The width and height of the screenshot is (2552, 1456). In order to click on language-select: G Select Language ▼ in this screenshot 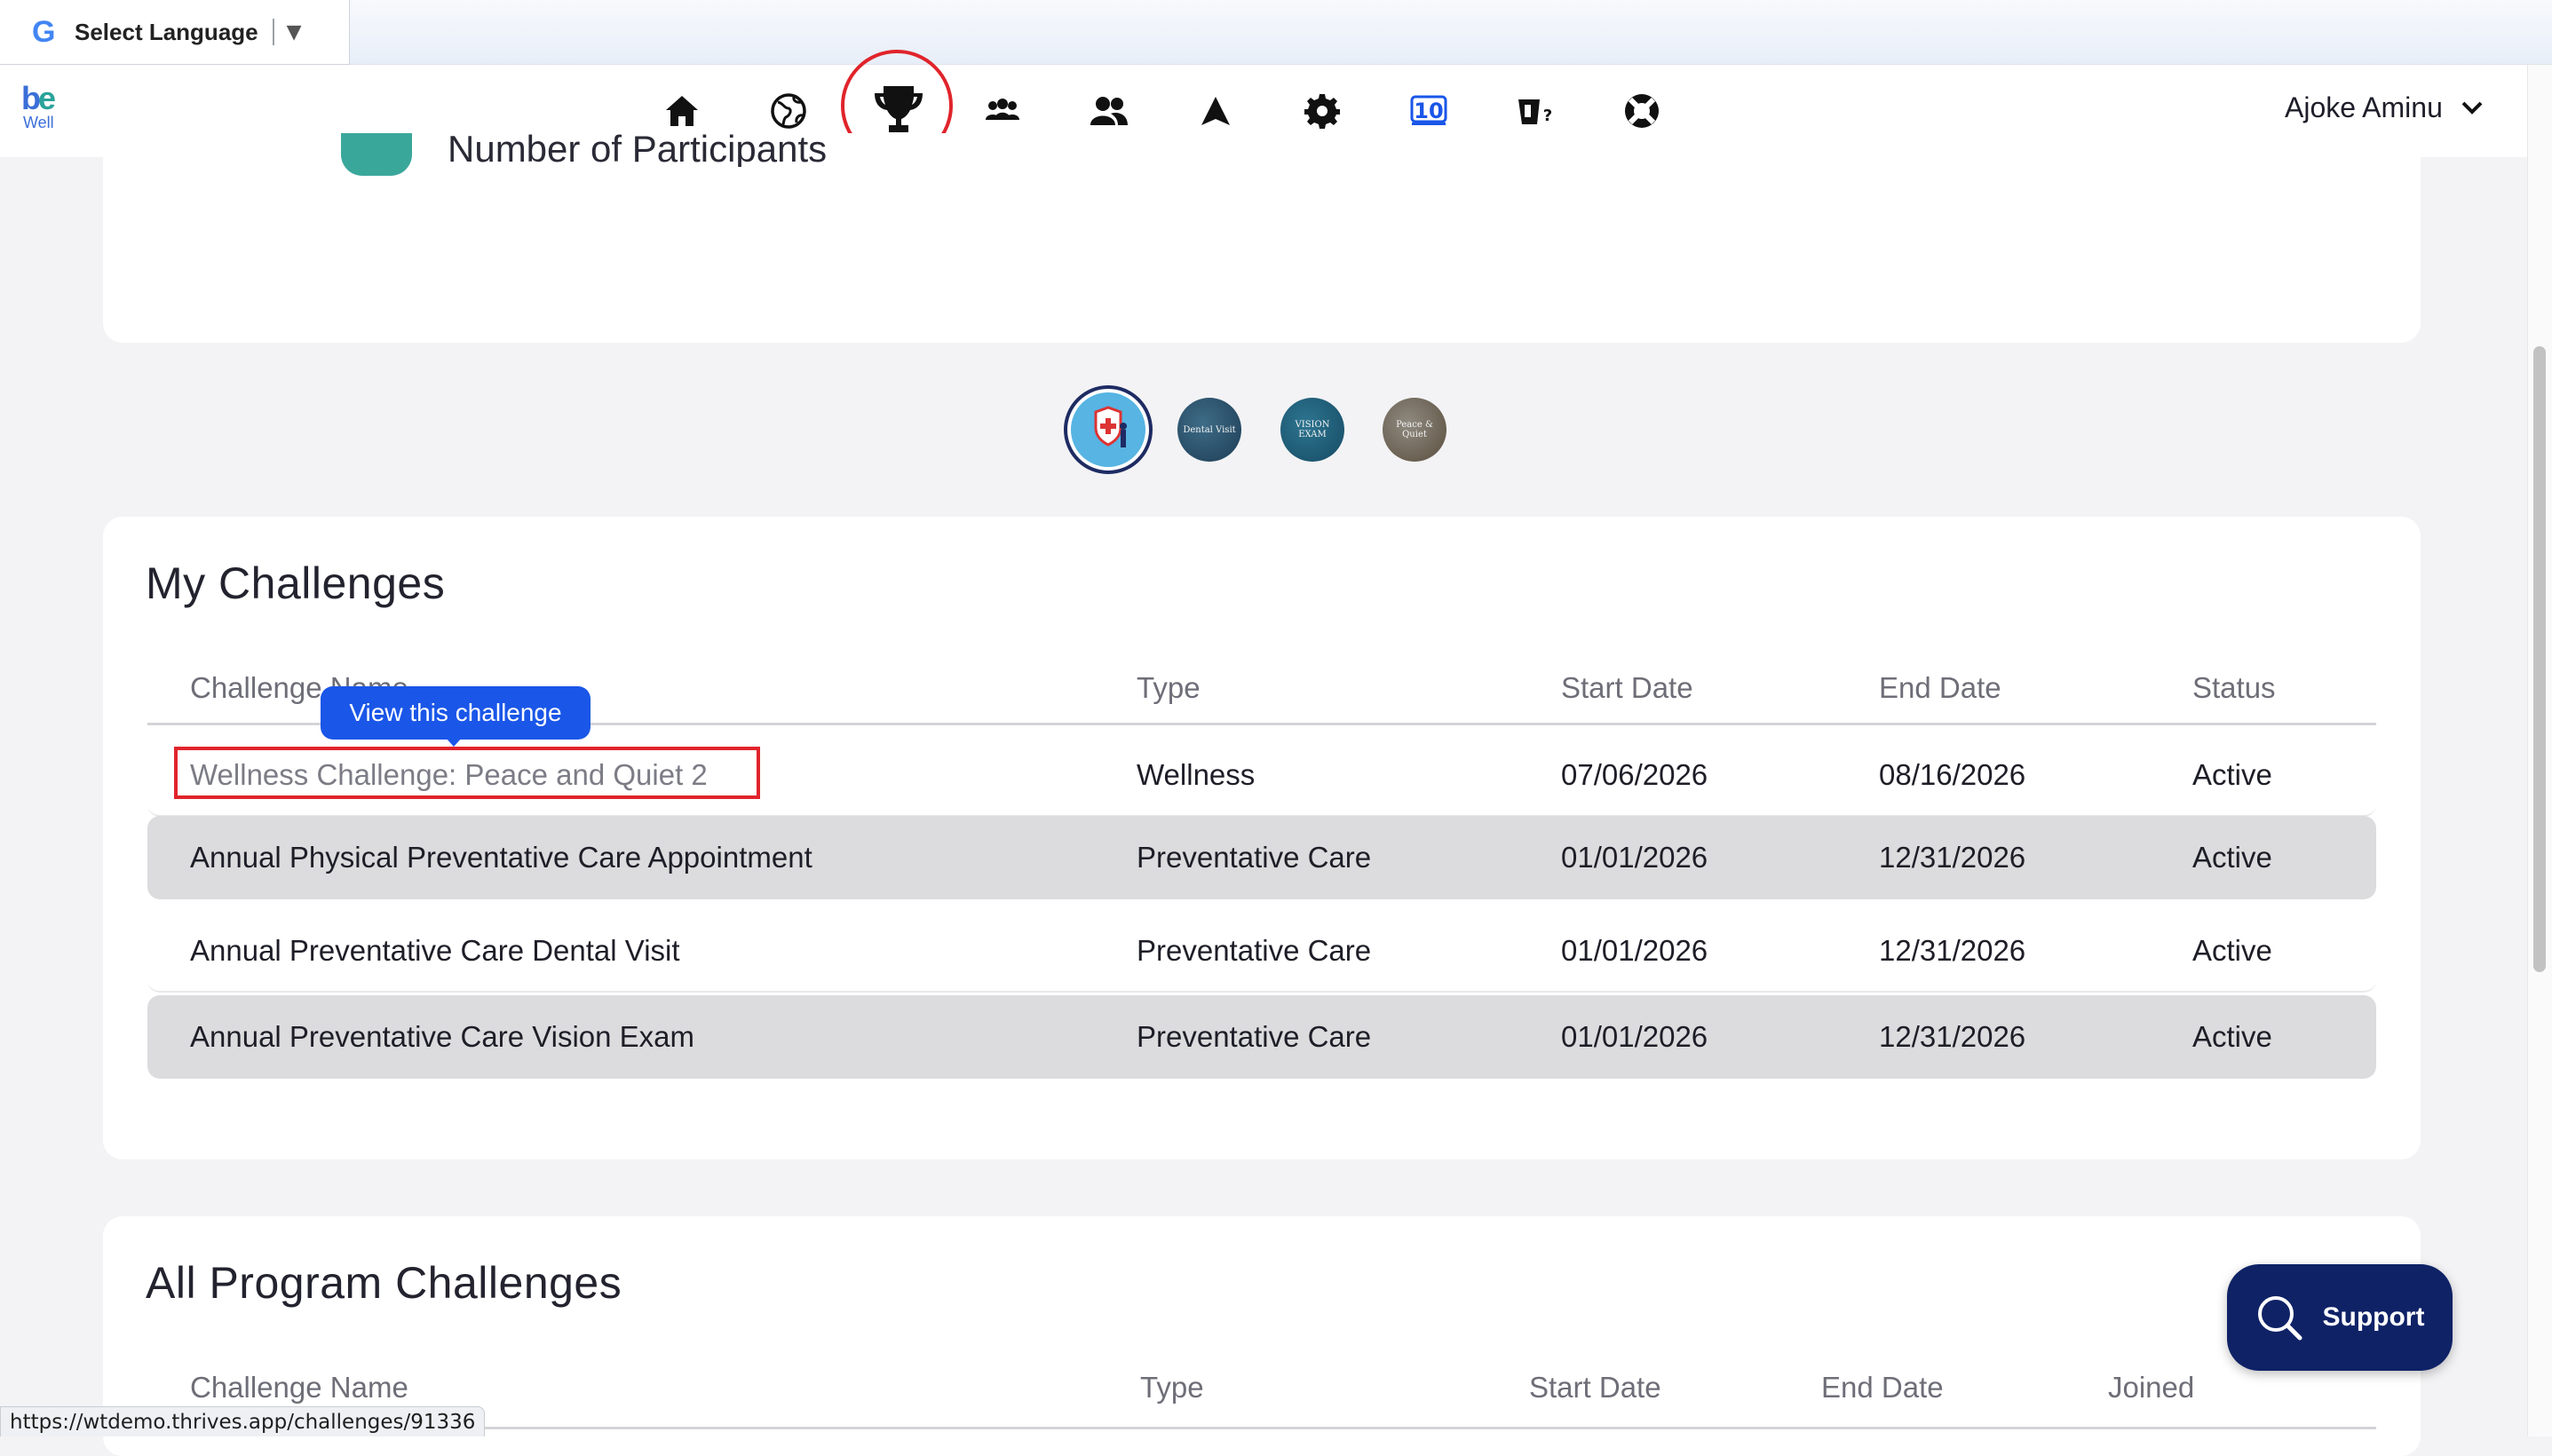, I will do `click(175, 32)`.